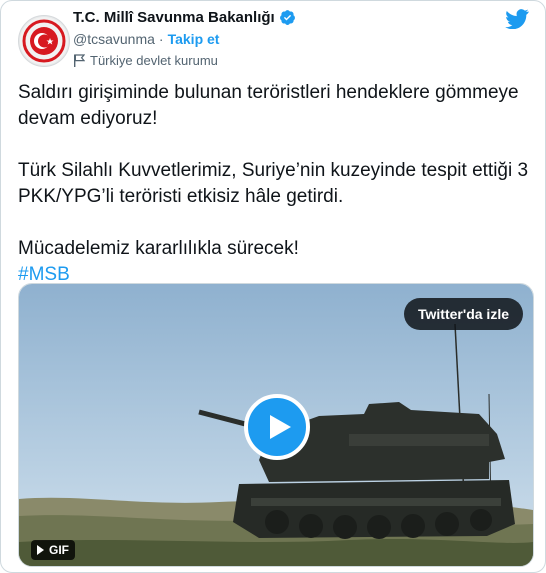 This screenshot has height=573, width=546. I want to click on play-small-icon, so click(40, 550).